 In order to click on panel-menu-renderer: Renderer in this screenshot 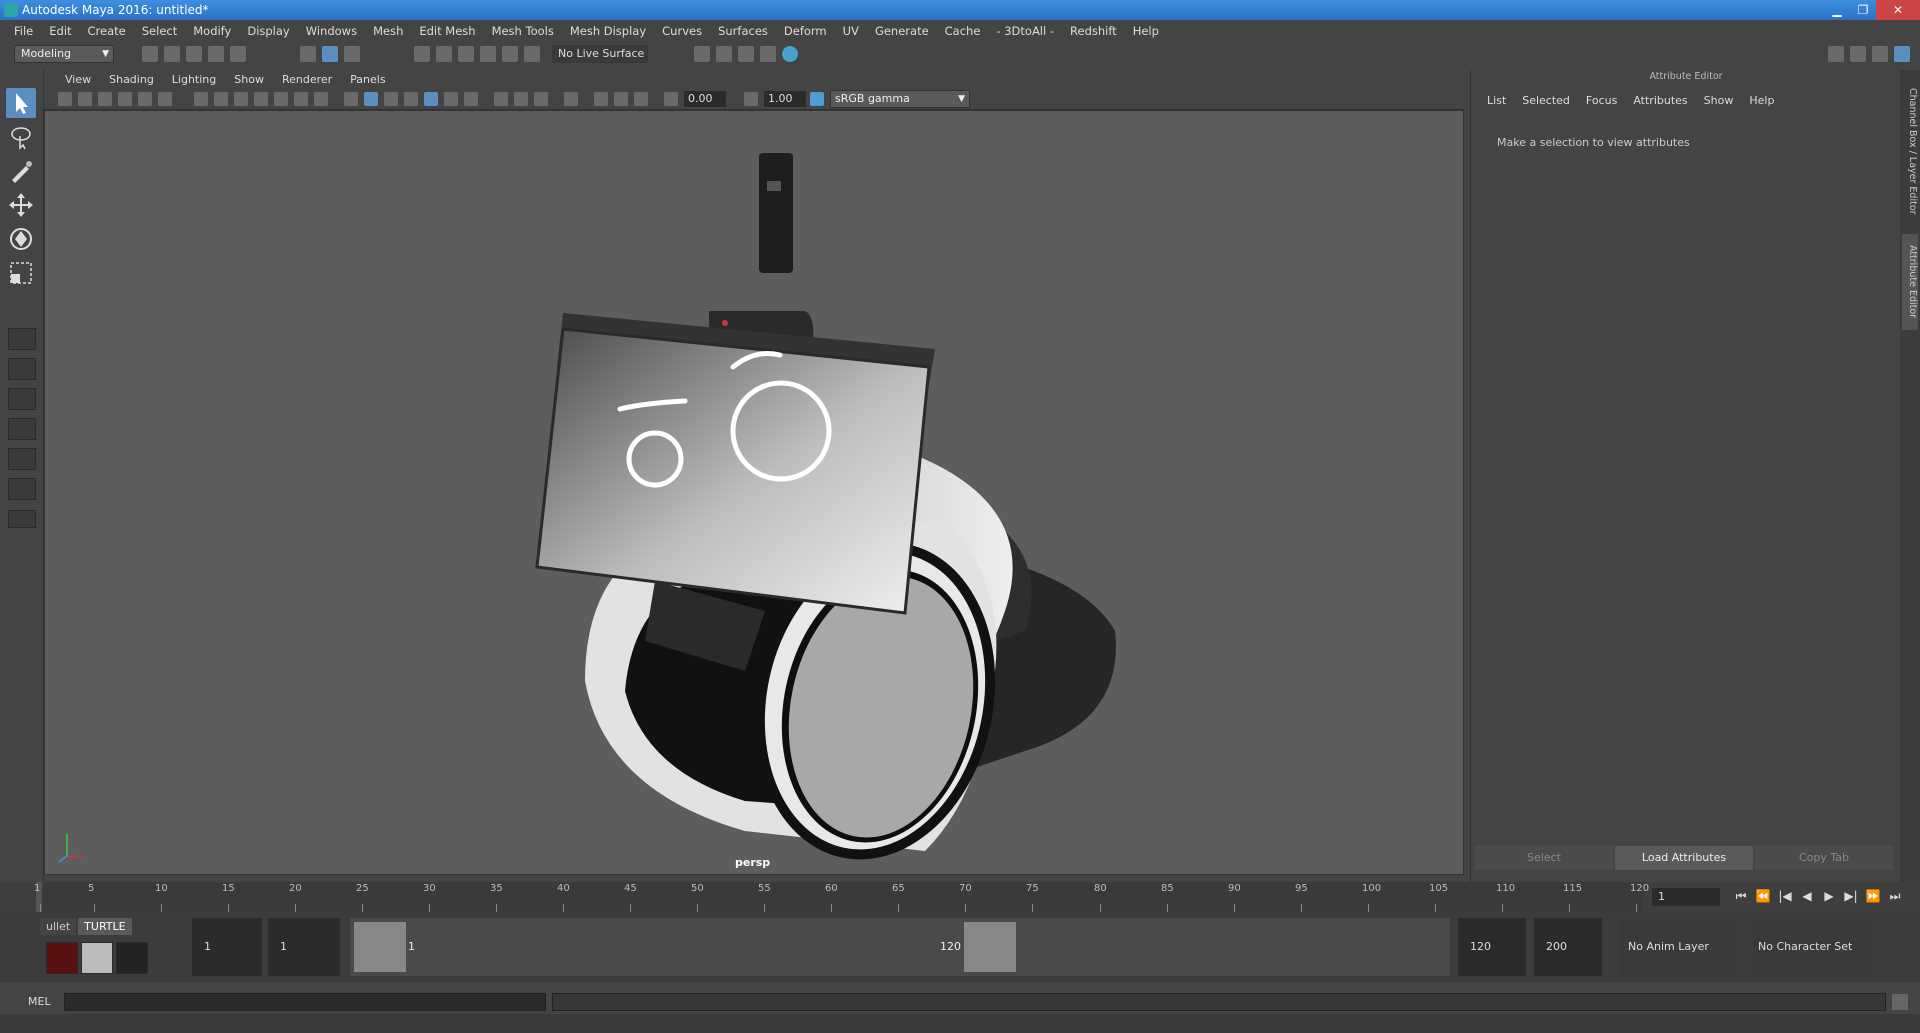, I will do `click(307, 79)`.